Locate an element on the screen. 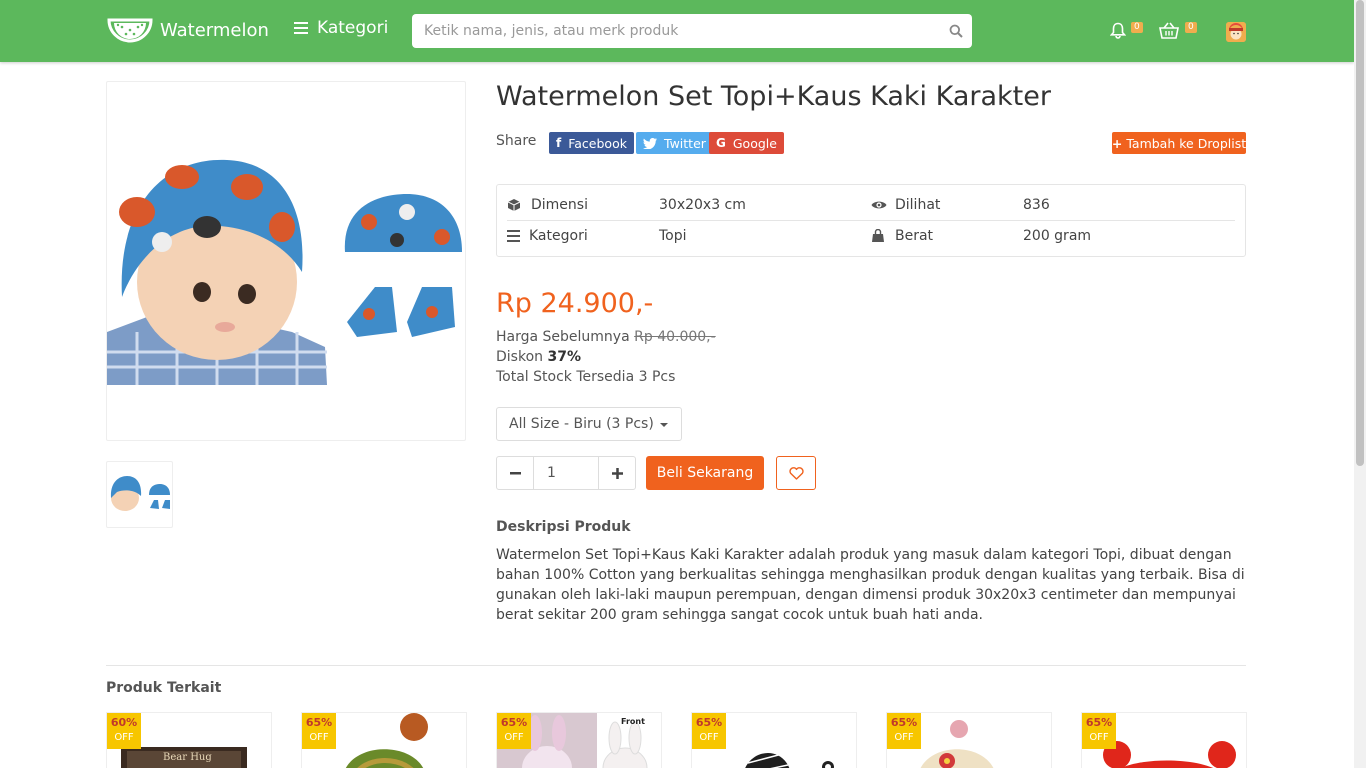 The height and width of the screenshot is (768, 1366). quantity-increase-button is located at coordinates (617, 473).